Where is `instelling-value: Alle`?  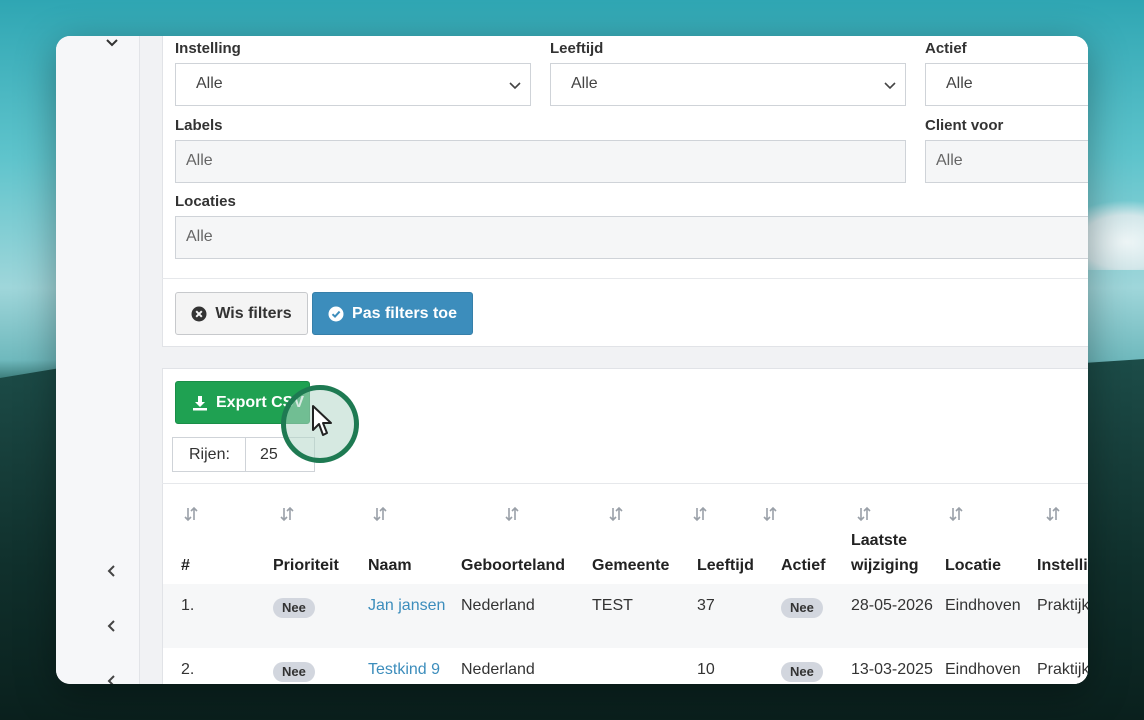 instelling-value: Alle is located at coordinates (209, 83).